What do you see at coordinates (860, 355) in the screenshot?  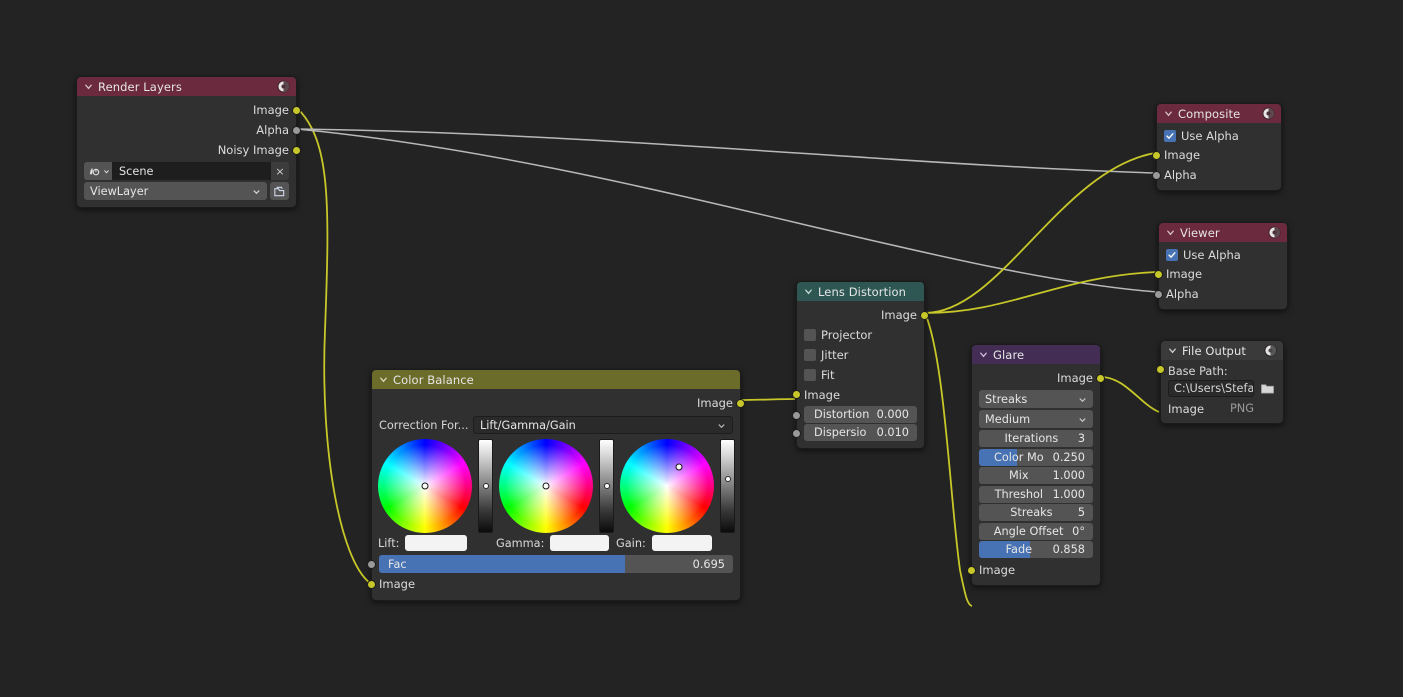 I see `checkbox-row-jitter: Jitter` at bounding box center [860, 355].